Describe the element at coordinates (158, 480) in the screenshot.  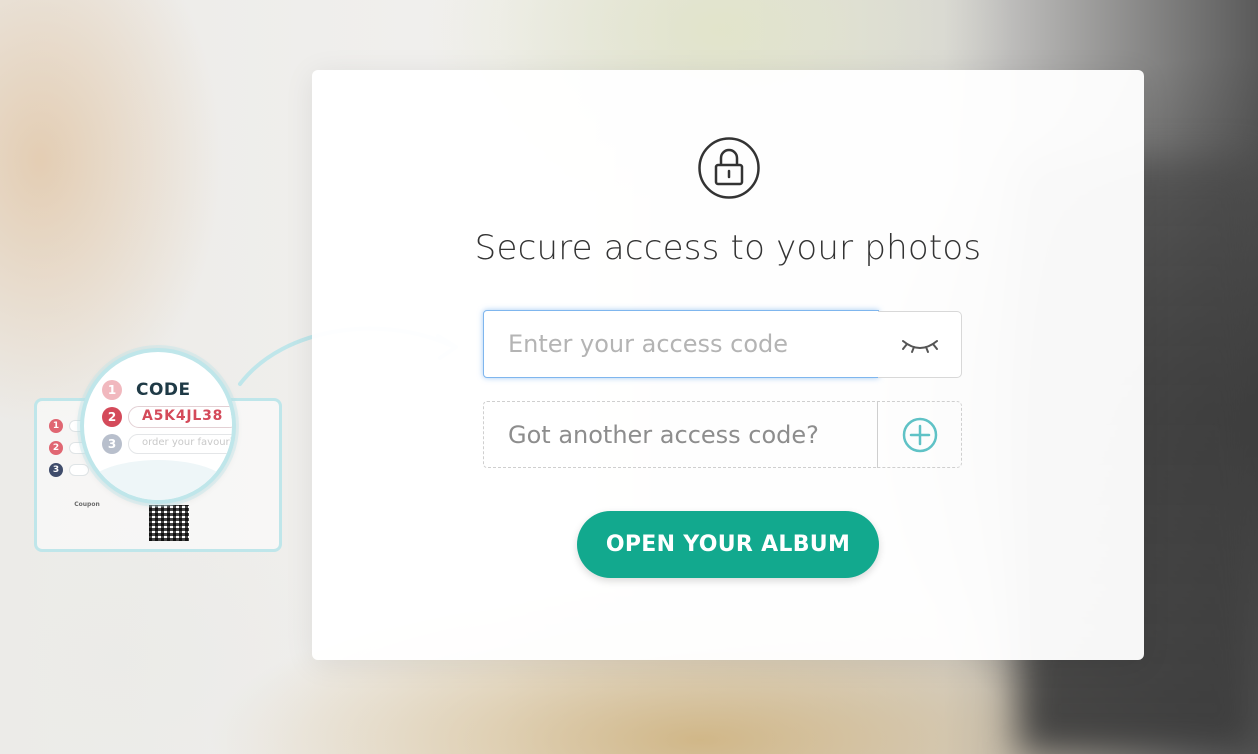
I see `magnifier-wave` at that location.